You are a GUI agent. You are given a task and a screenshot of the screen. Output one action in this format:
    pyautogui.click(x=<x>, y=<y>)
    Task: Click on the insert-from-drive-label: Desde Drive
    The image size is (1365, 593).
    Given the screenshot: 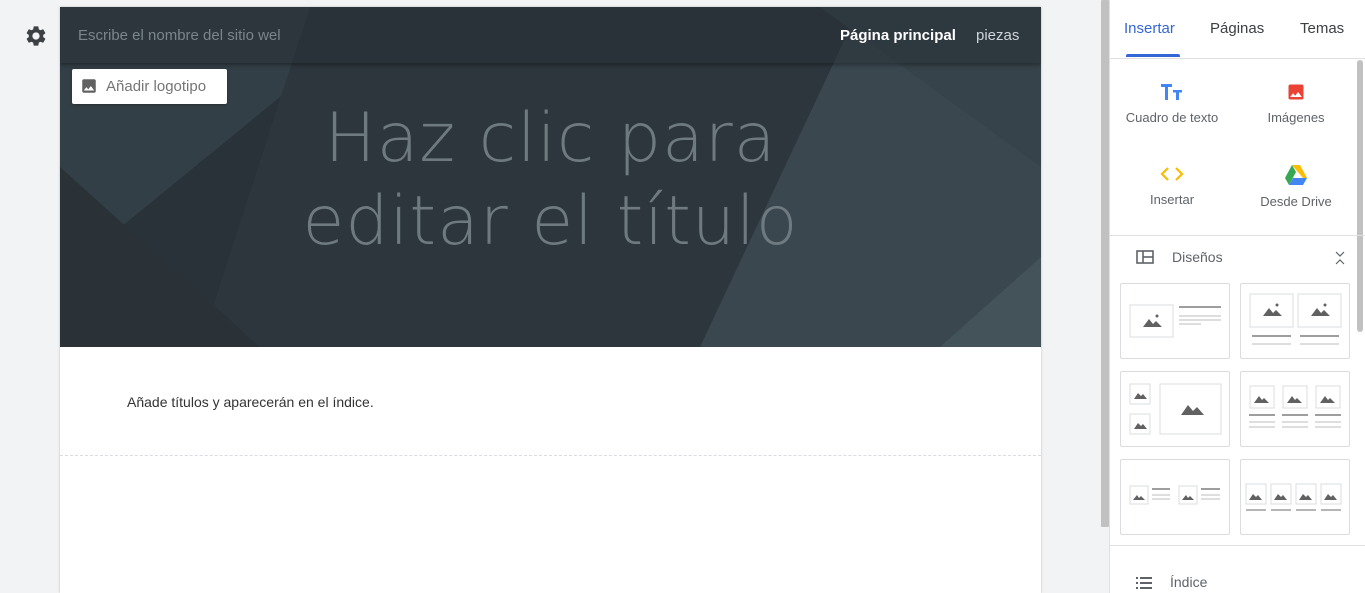 What is the action you would take?
    pyautogui.click(x=1296, y=201)
    